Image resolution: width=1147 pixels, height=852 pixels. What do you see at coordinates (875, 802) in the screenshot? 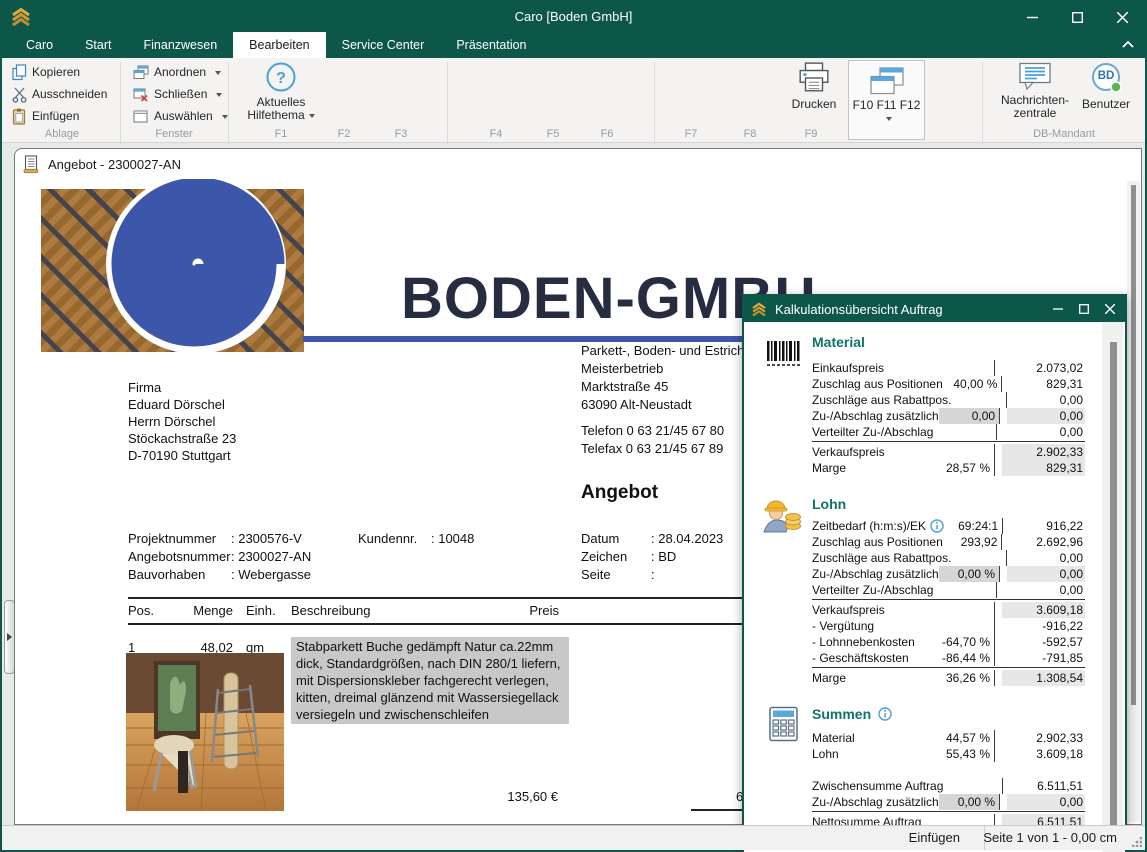
I see `calc-label: Zu-/Abschlag zusätzlich` at bounding box center [875, 802].